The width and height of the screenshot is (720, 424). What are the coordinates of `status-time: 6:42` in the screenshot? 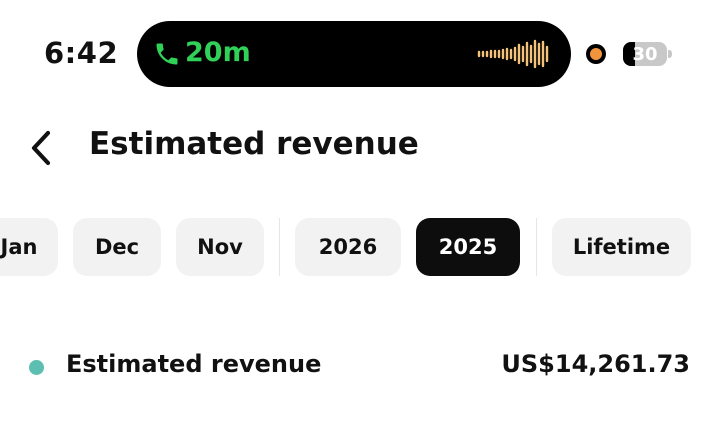 It's located at (81, 53).